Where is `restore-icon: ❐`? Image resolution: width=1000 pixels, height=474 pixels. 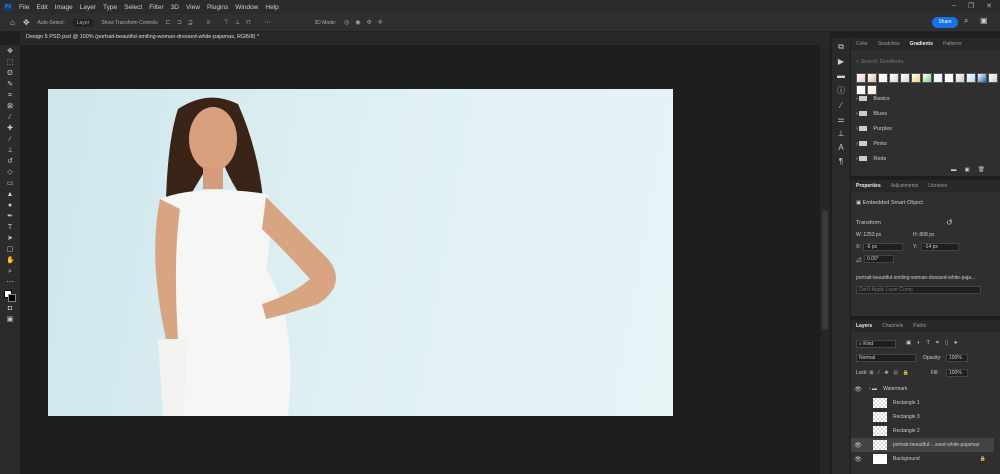
restore-icon: ❐ is located at coordinates (971, 6).